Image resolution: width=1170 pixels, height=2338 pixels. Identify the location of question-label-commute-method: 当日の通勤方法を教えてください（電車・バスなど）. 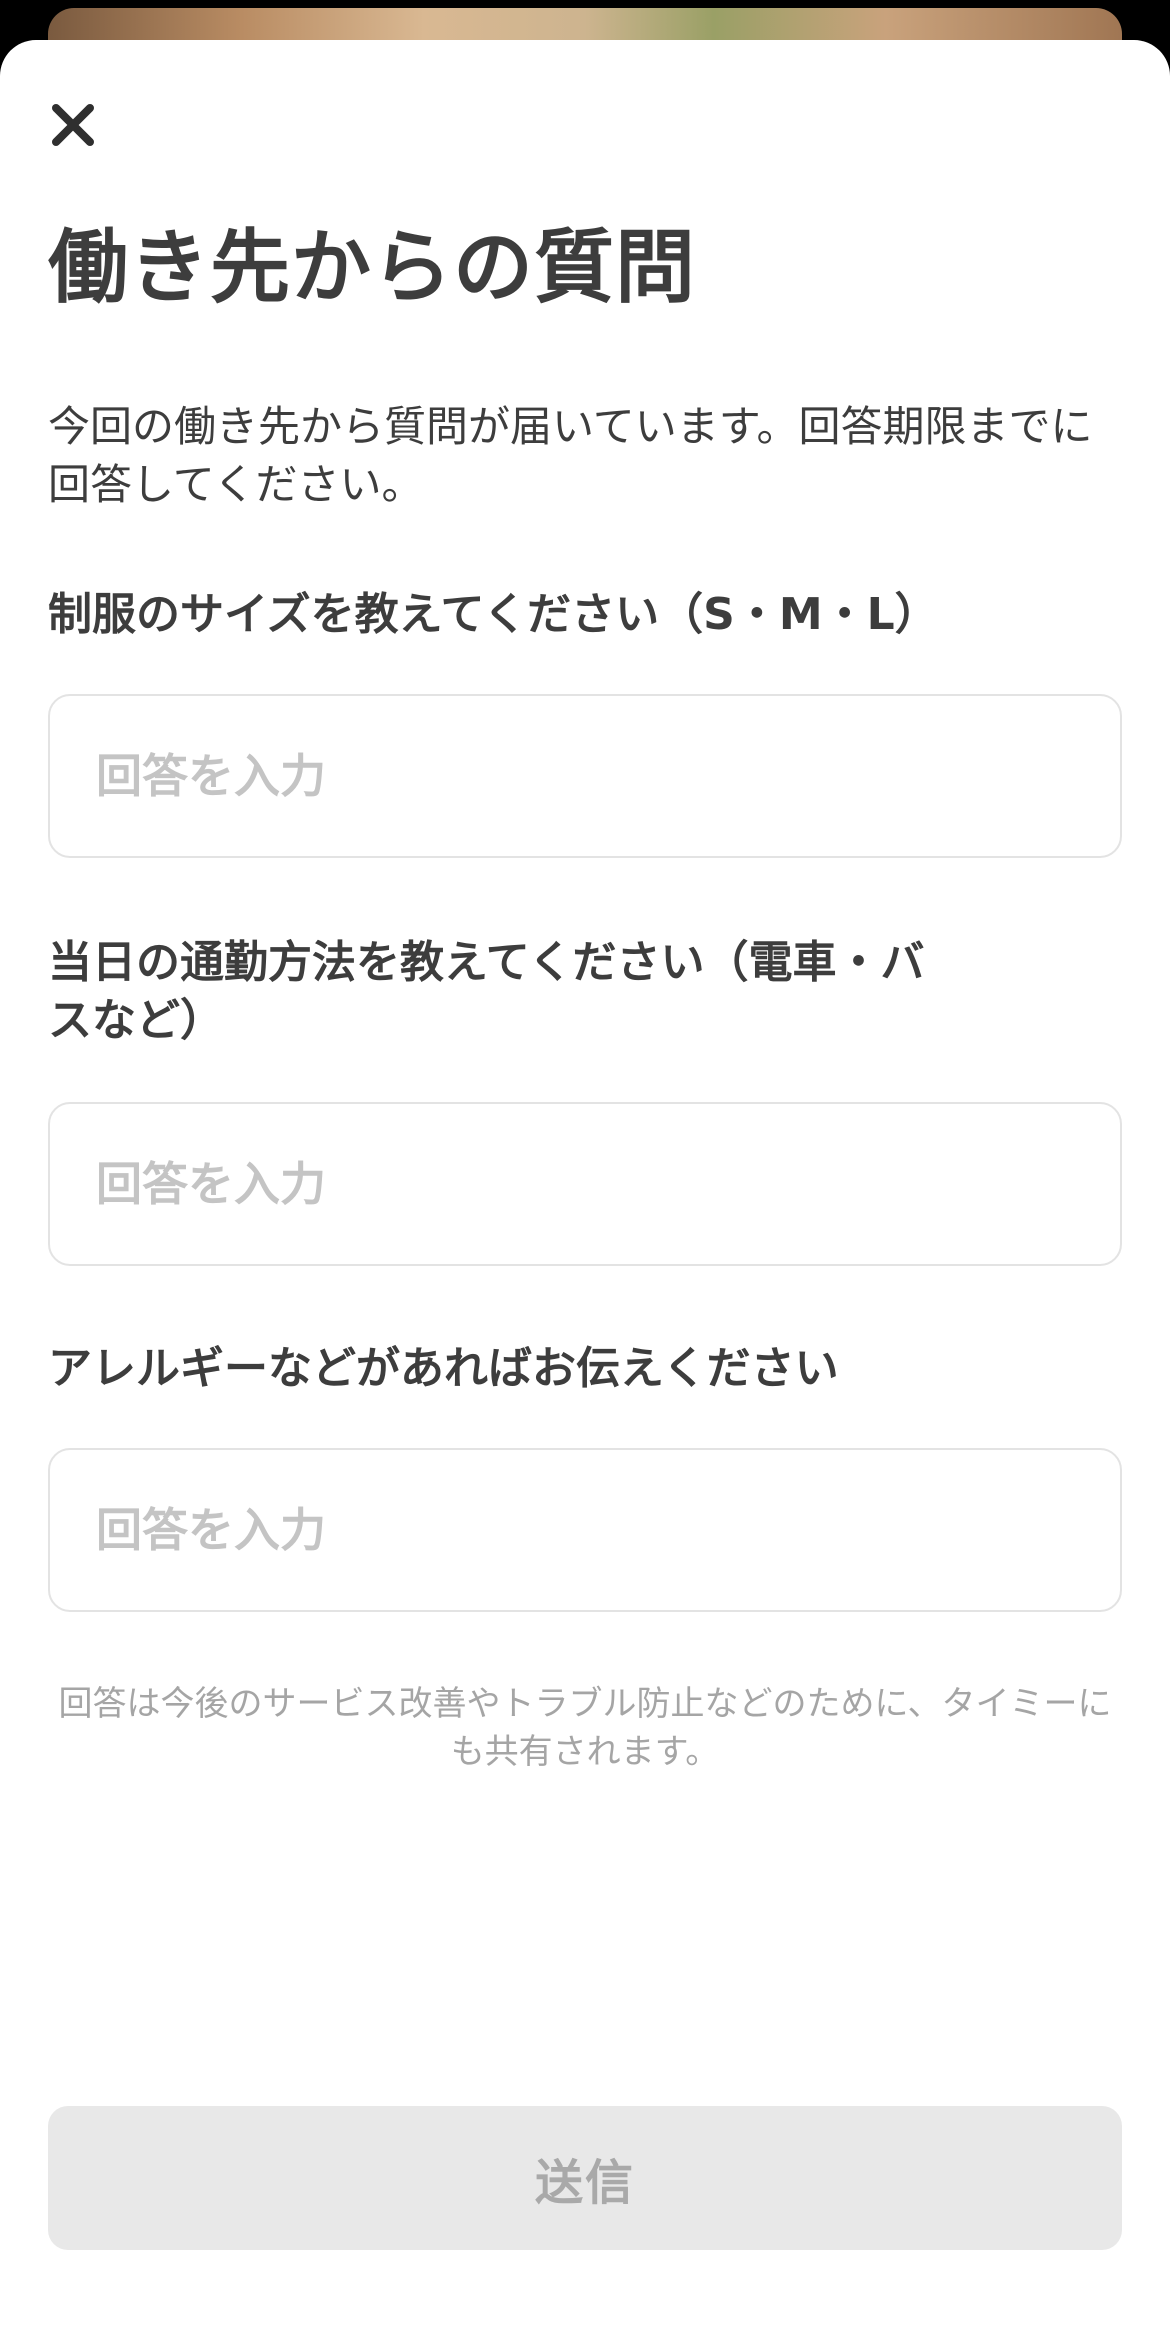
(486, 991).